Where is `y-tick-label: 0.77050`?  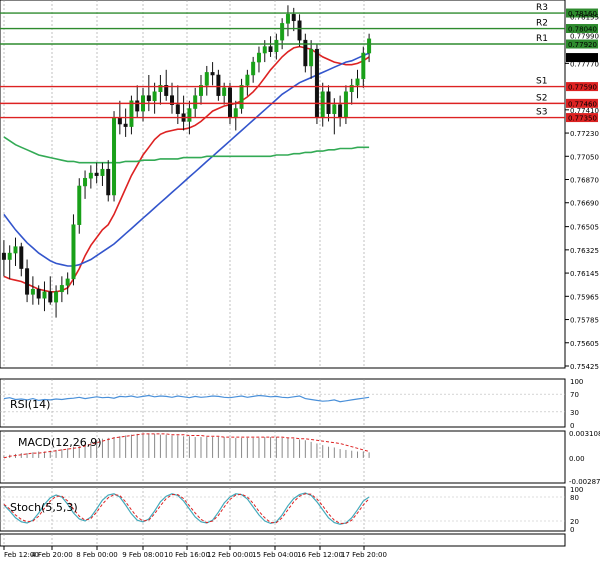
y-tick-label: 0.77050 is located at coordinates (584, 157).